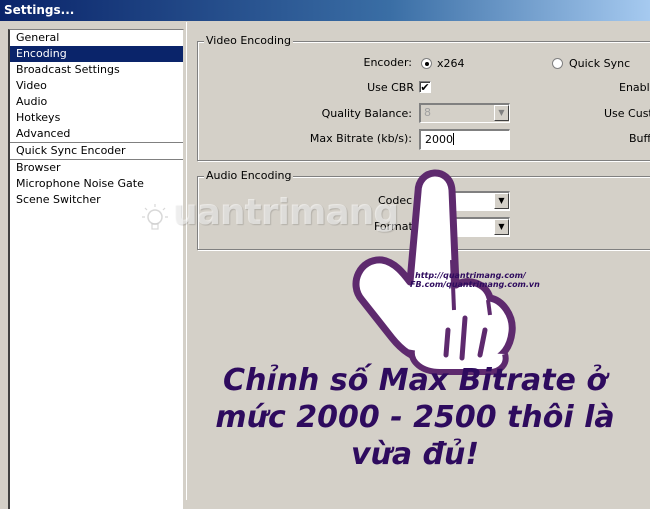 The height and width of the screenshot is (509, 650). What do you see at coordinates (96, 38) in the screenshot?
I see `sidebar-item-general: General` at bounding box center [96, 38].